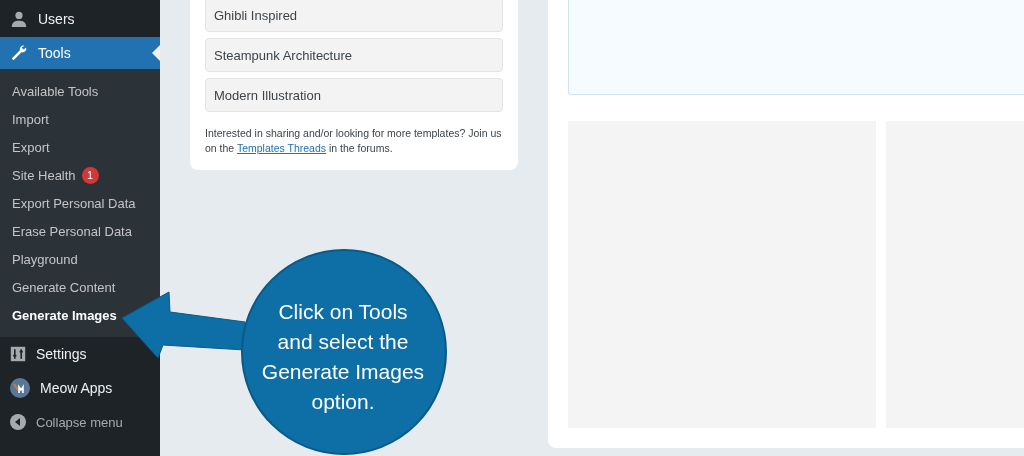  I want to click on app-logo-icon, so click(20, 388).